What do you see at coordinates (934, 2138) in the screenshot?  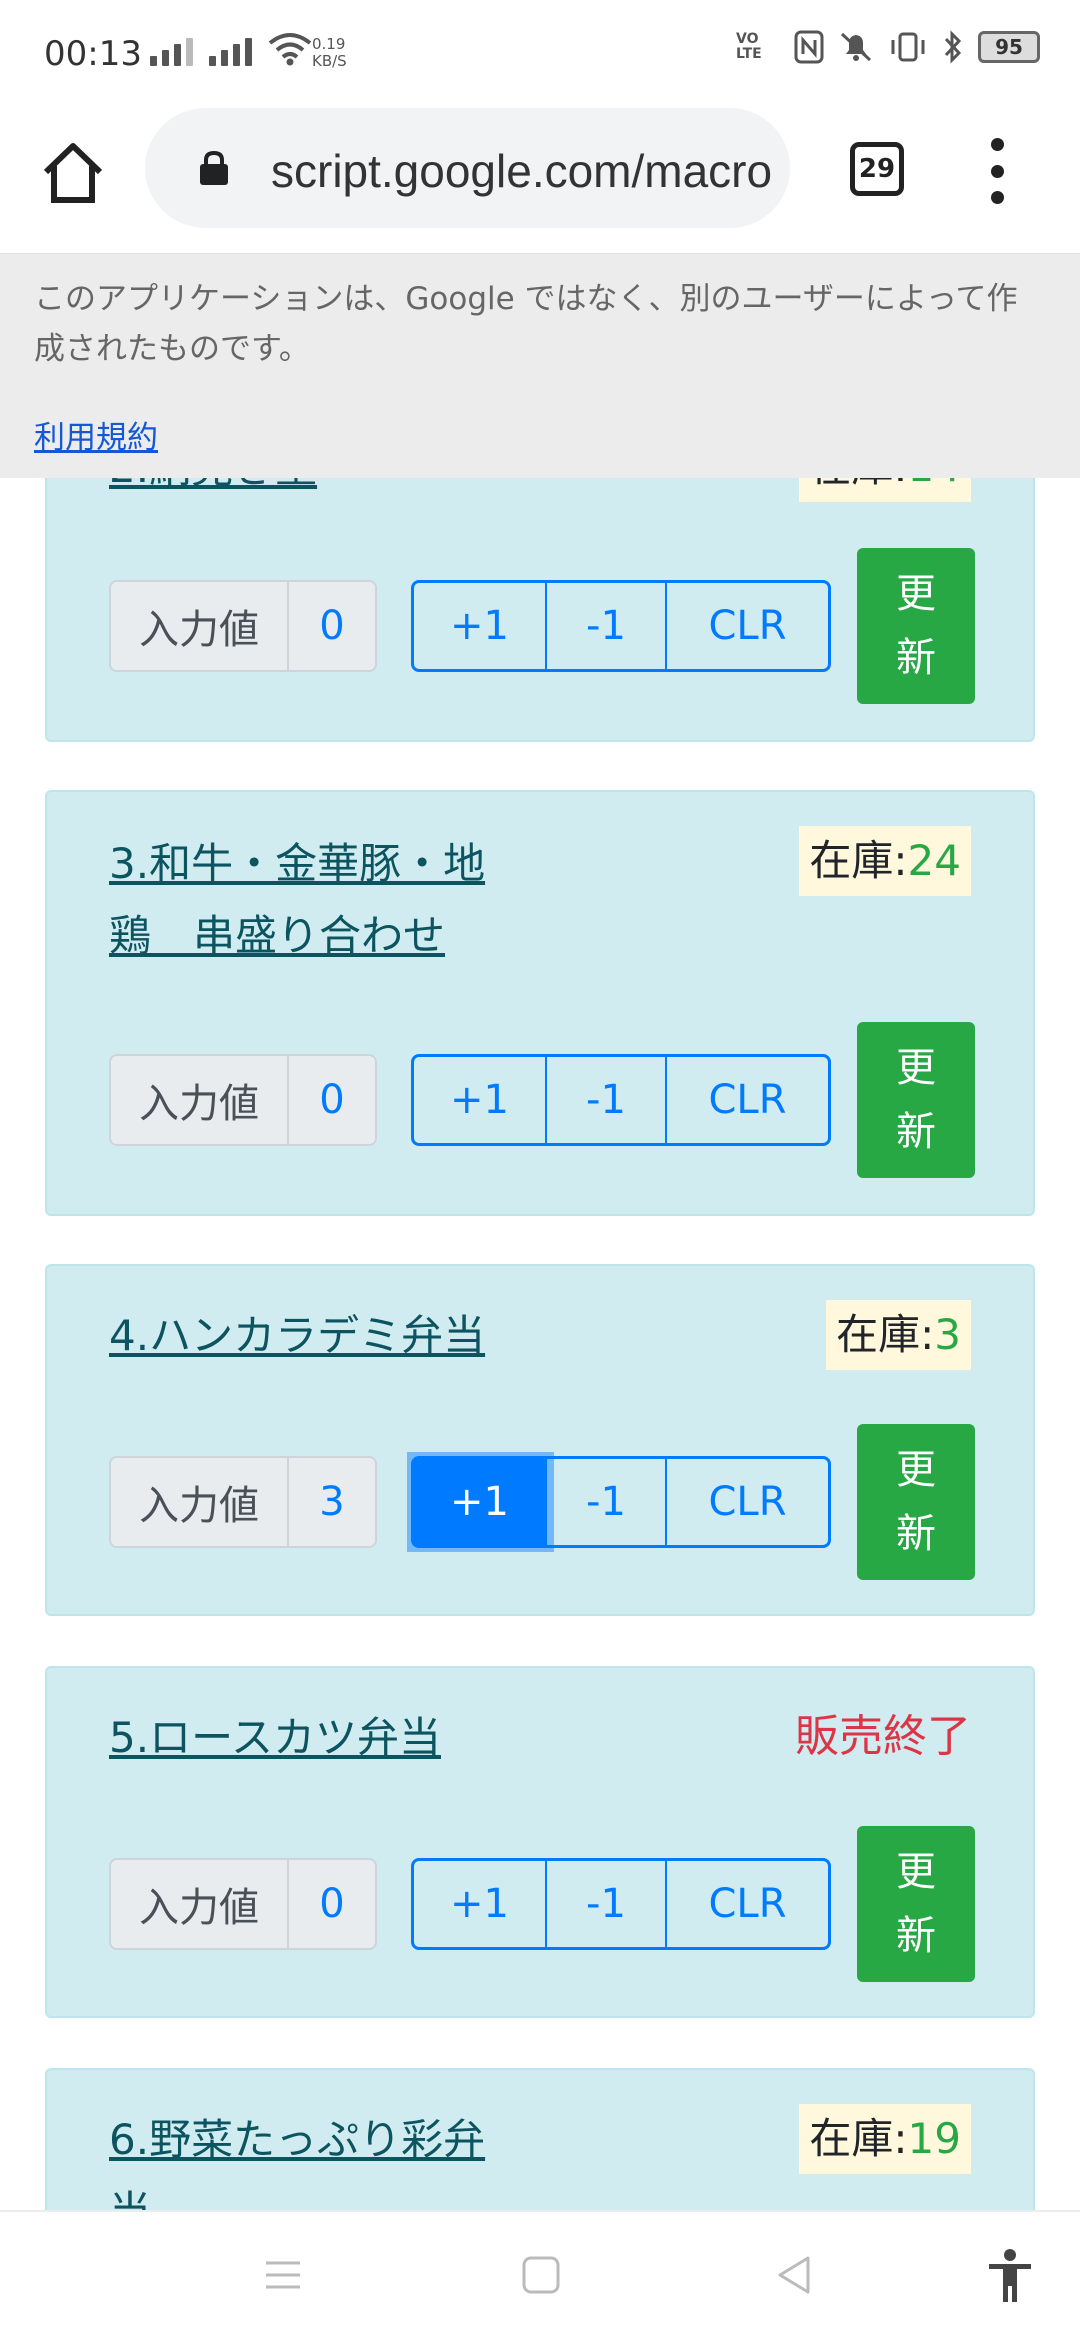 I see `stock-count: 19` at bounding box center [934, 2138].